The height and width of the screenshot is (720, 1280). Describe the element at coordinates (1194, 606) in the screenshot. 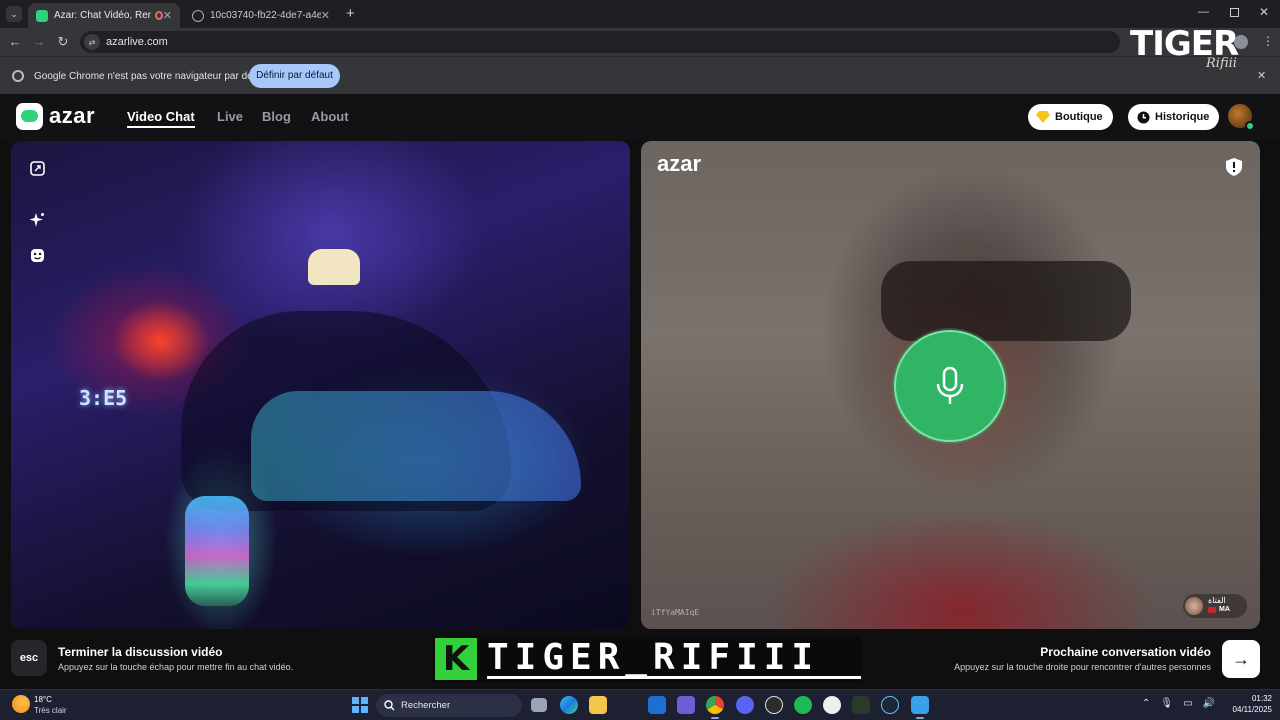

I see `partner-avatar` at that location.